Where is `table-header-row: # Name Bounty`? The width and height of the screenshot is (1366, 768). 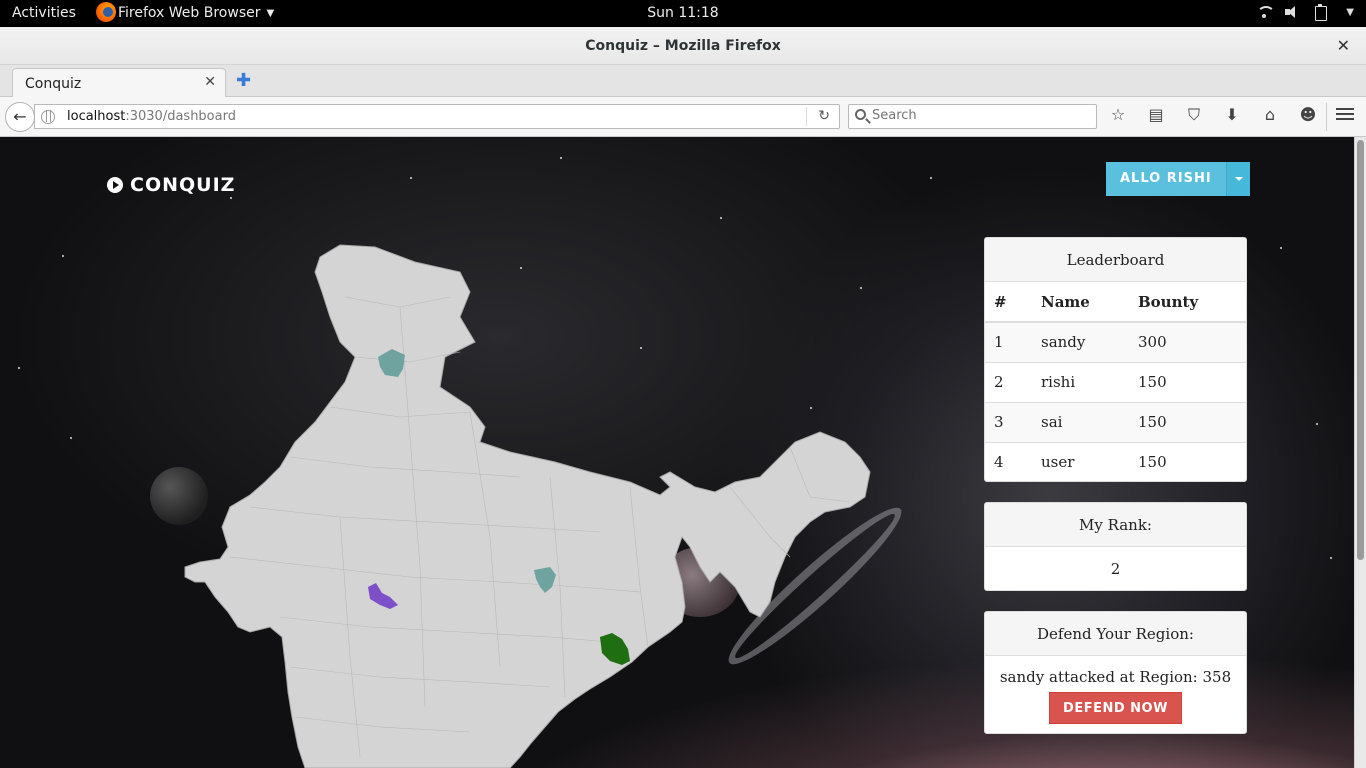 table-header-row: # Name Bounty is located at coordinates (1115, 302).